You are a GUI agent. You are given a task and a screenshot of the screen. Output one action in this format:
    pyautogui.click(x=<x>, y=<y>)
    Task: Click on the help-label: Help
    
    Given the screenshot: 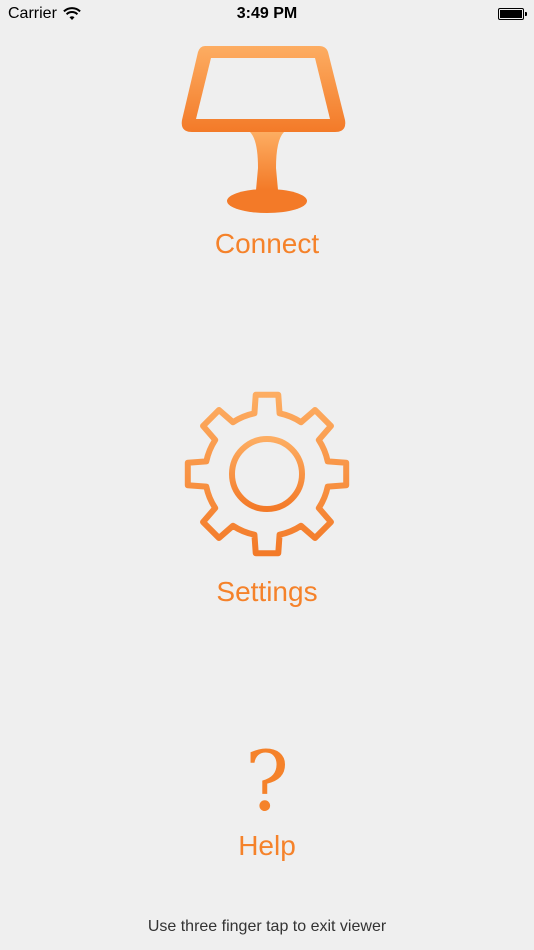 What is the action you would take?
    pyautogui.click(x=267, y=845)
    